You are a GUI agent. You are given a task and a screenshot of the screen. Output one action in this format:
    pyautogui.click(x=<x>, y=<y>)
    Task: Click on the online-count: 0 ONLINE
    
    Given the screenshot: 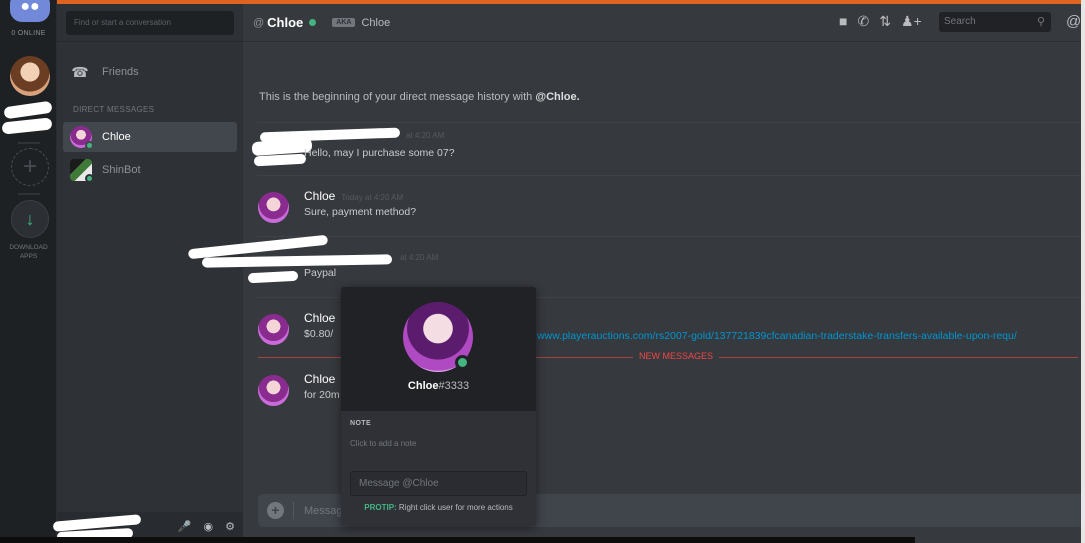 What is the action you would take?
    pyautogui.click(x=28, y=33)
    